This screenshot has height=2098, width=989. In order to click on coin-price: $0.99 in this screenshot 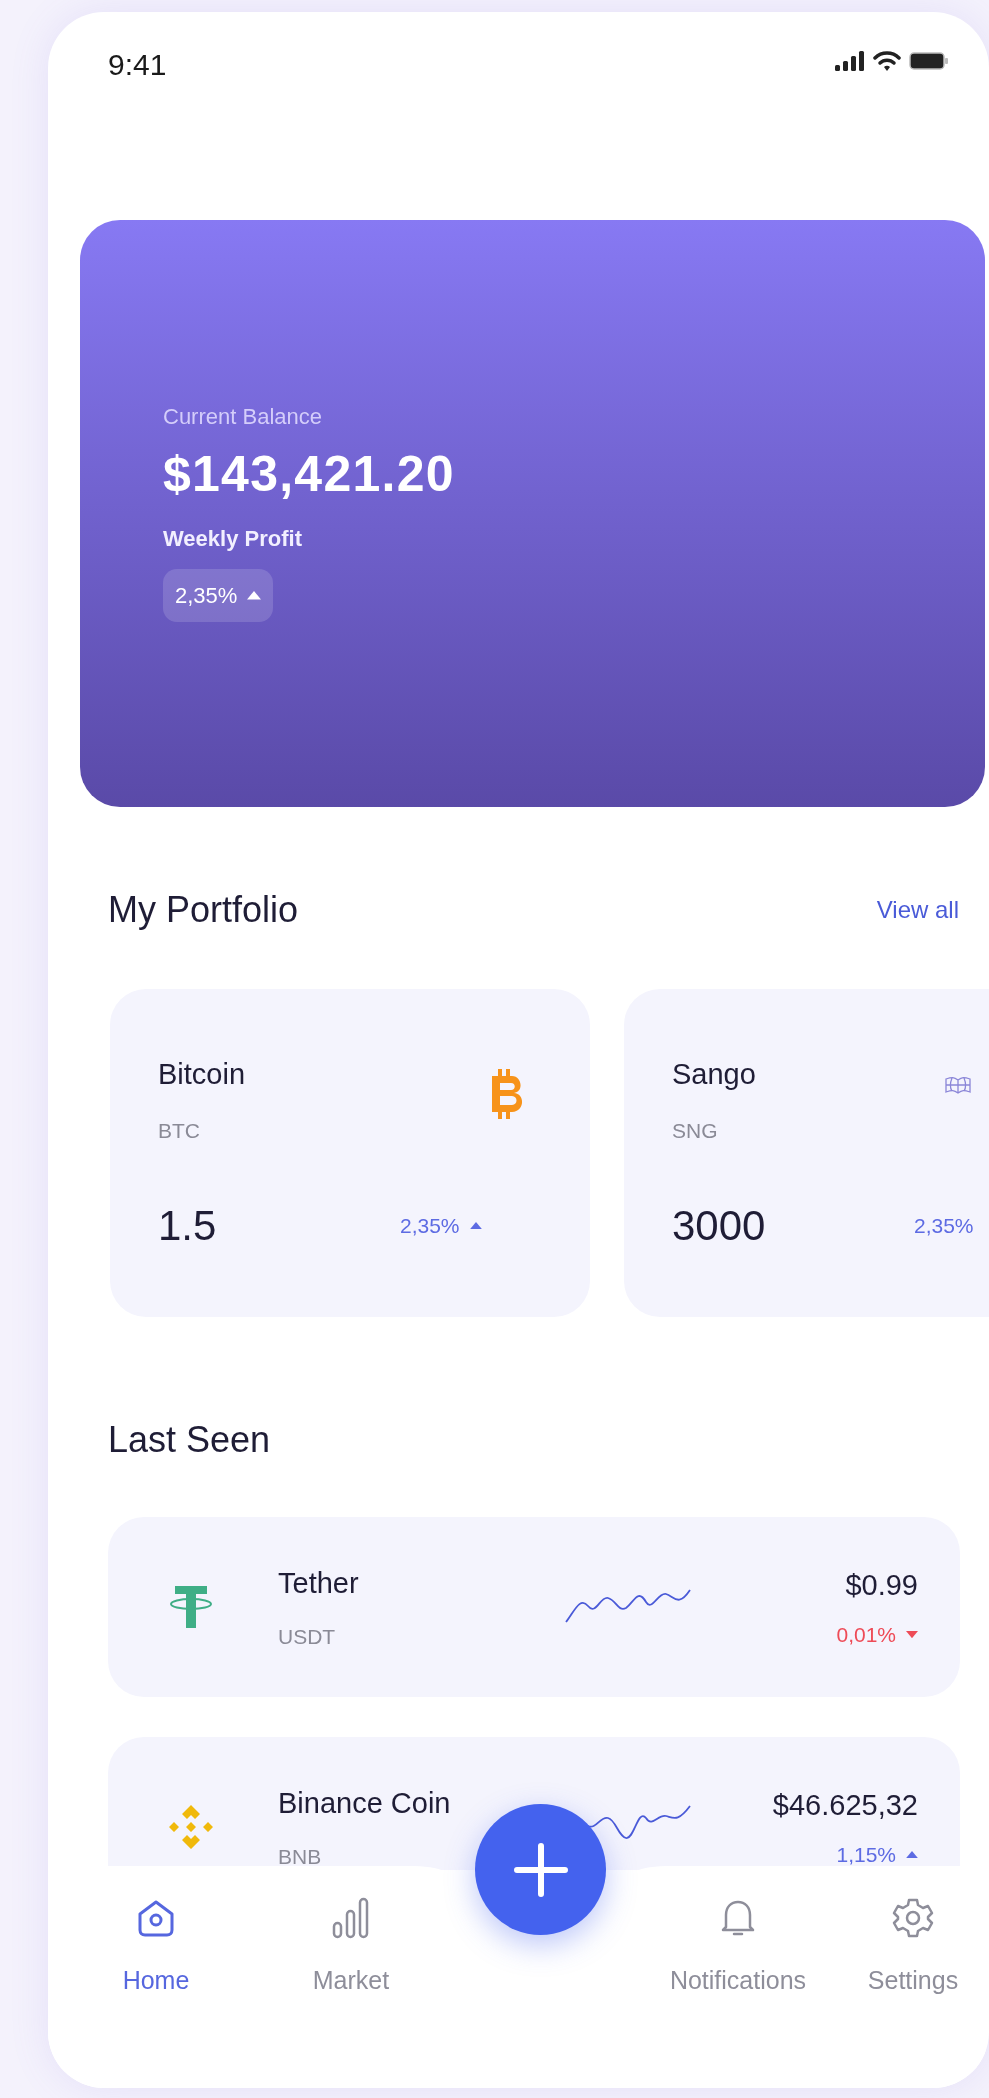, I will do `click(881, 1585)`.